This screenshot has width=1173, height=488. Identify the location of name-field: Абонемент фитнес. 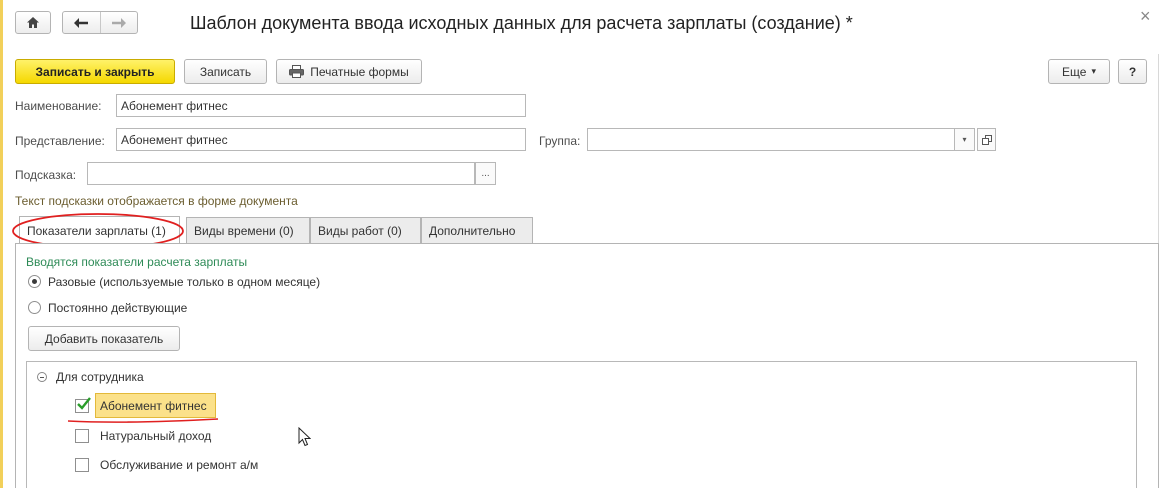
(321, 105).